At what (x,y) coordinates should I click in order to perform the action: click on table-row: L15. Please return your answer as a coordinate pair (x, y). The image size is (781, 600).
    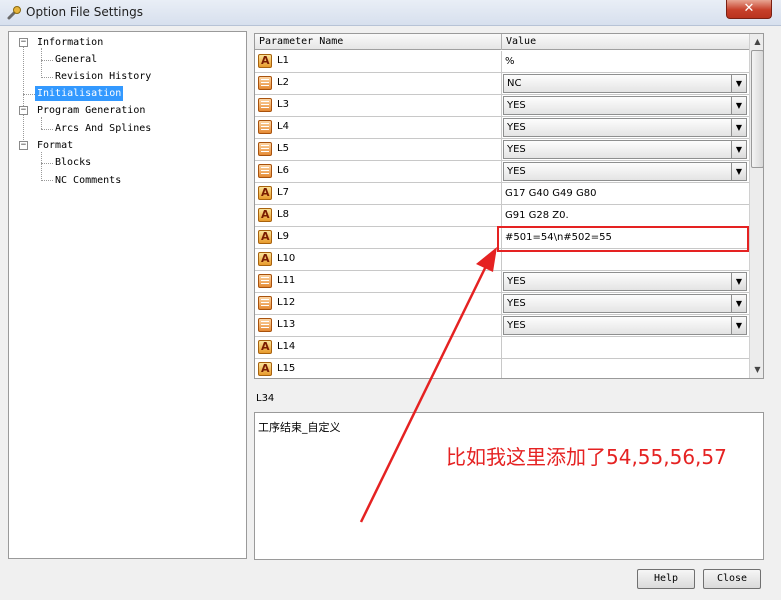
    Looking at the image, I should click on (502, 368).